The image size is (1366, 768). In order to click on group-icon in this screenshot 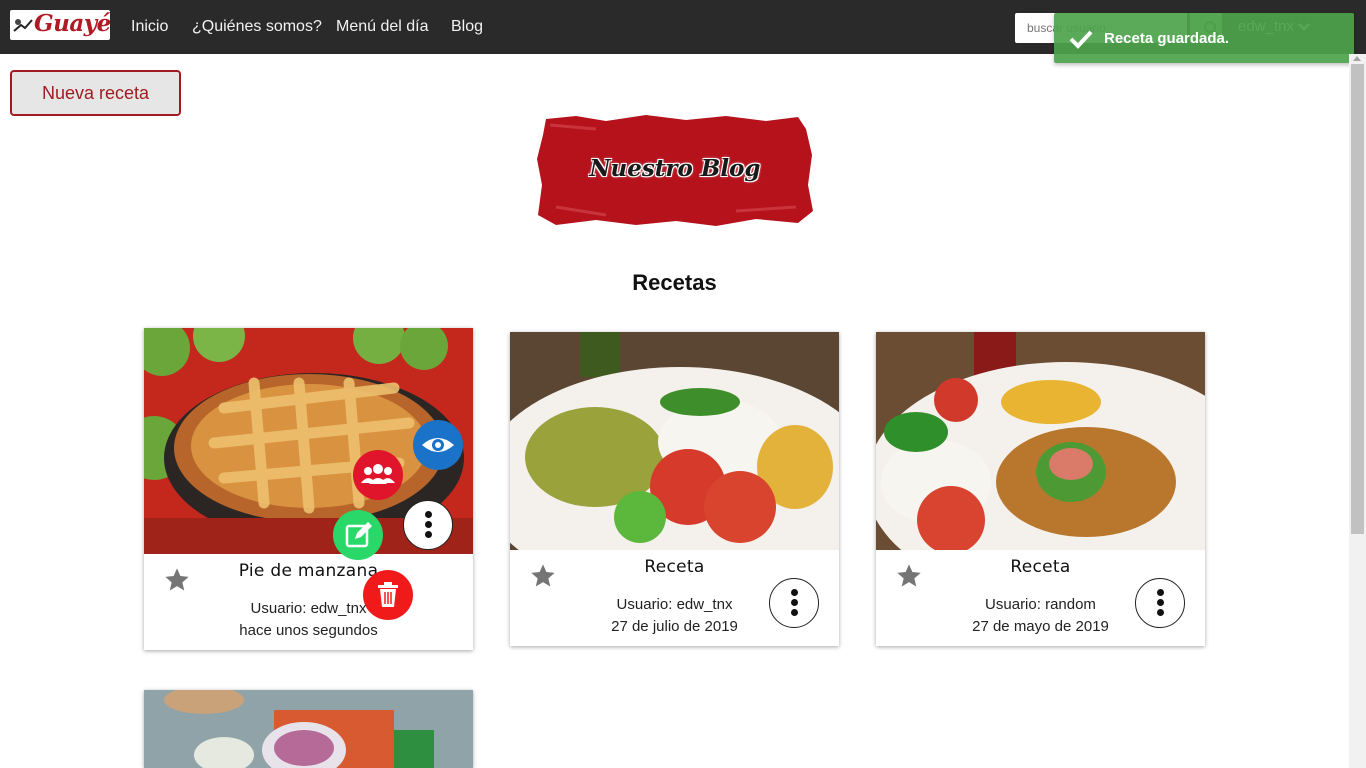, I will do `click(378, 474)`.